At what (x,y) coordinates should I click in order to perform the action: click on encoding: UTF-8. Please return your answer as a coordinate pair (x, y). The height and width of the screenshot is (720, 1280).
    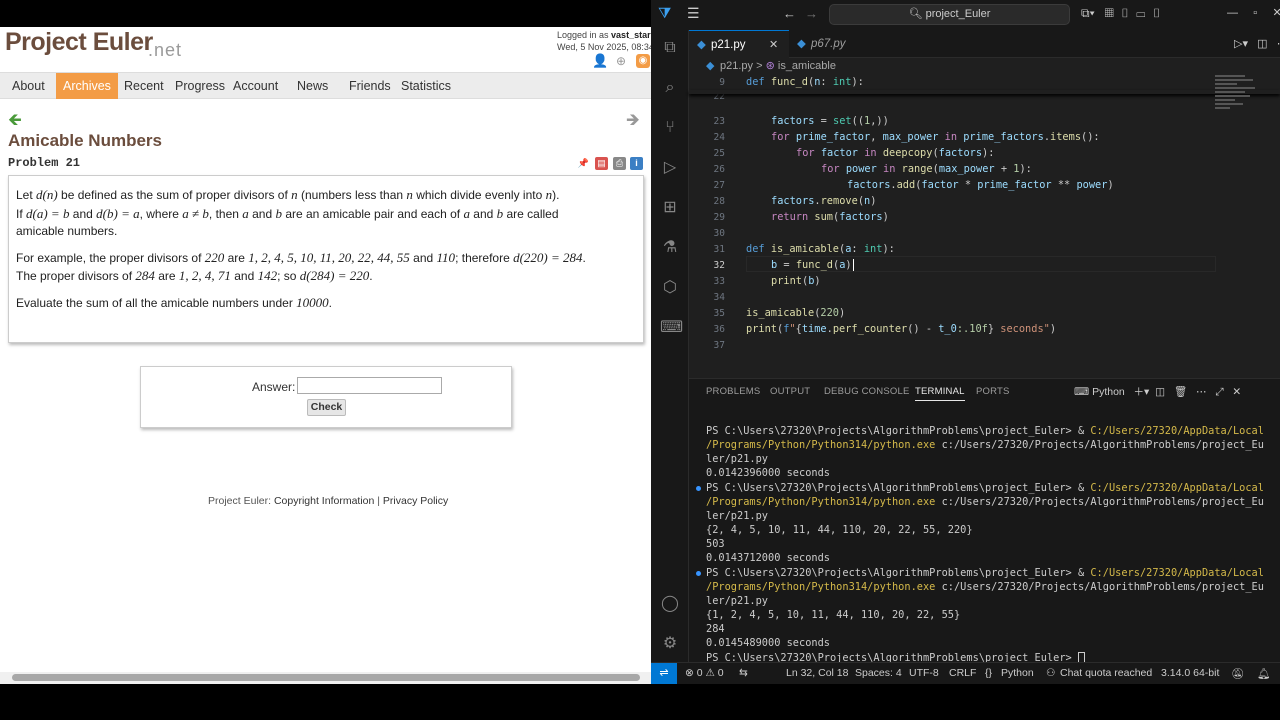
    Looking at the image, I should click on (924, 673).